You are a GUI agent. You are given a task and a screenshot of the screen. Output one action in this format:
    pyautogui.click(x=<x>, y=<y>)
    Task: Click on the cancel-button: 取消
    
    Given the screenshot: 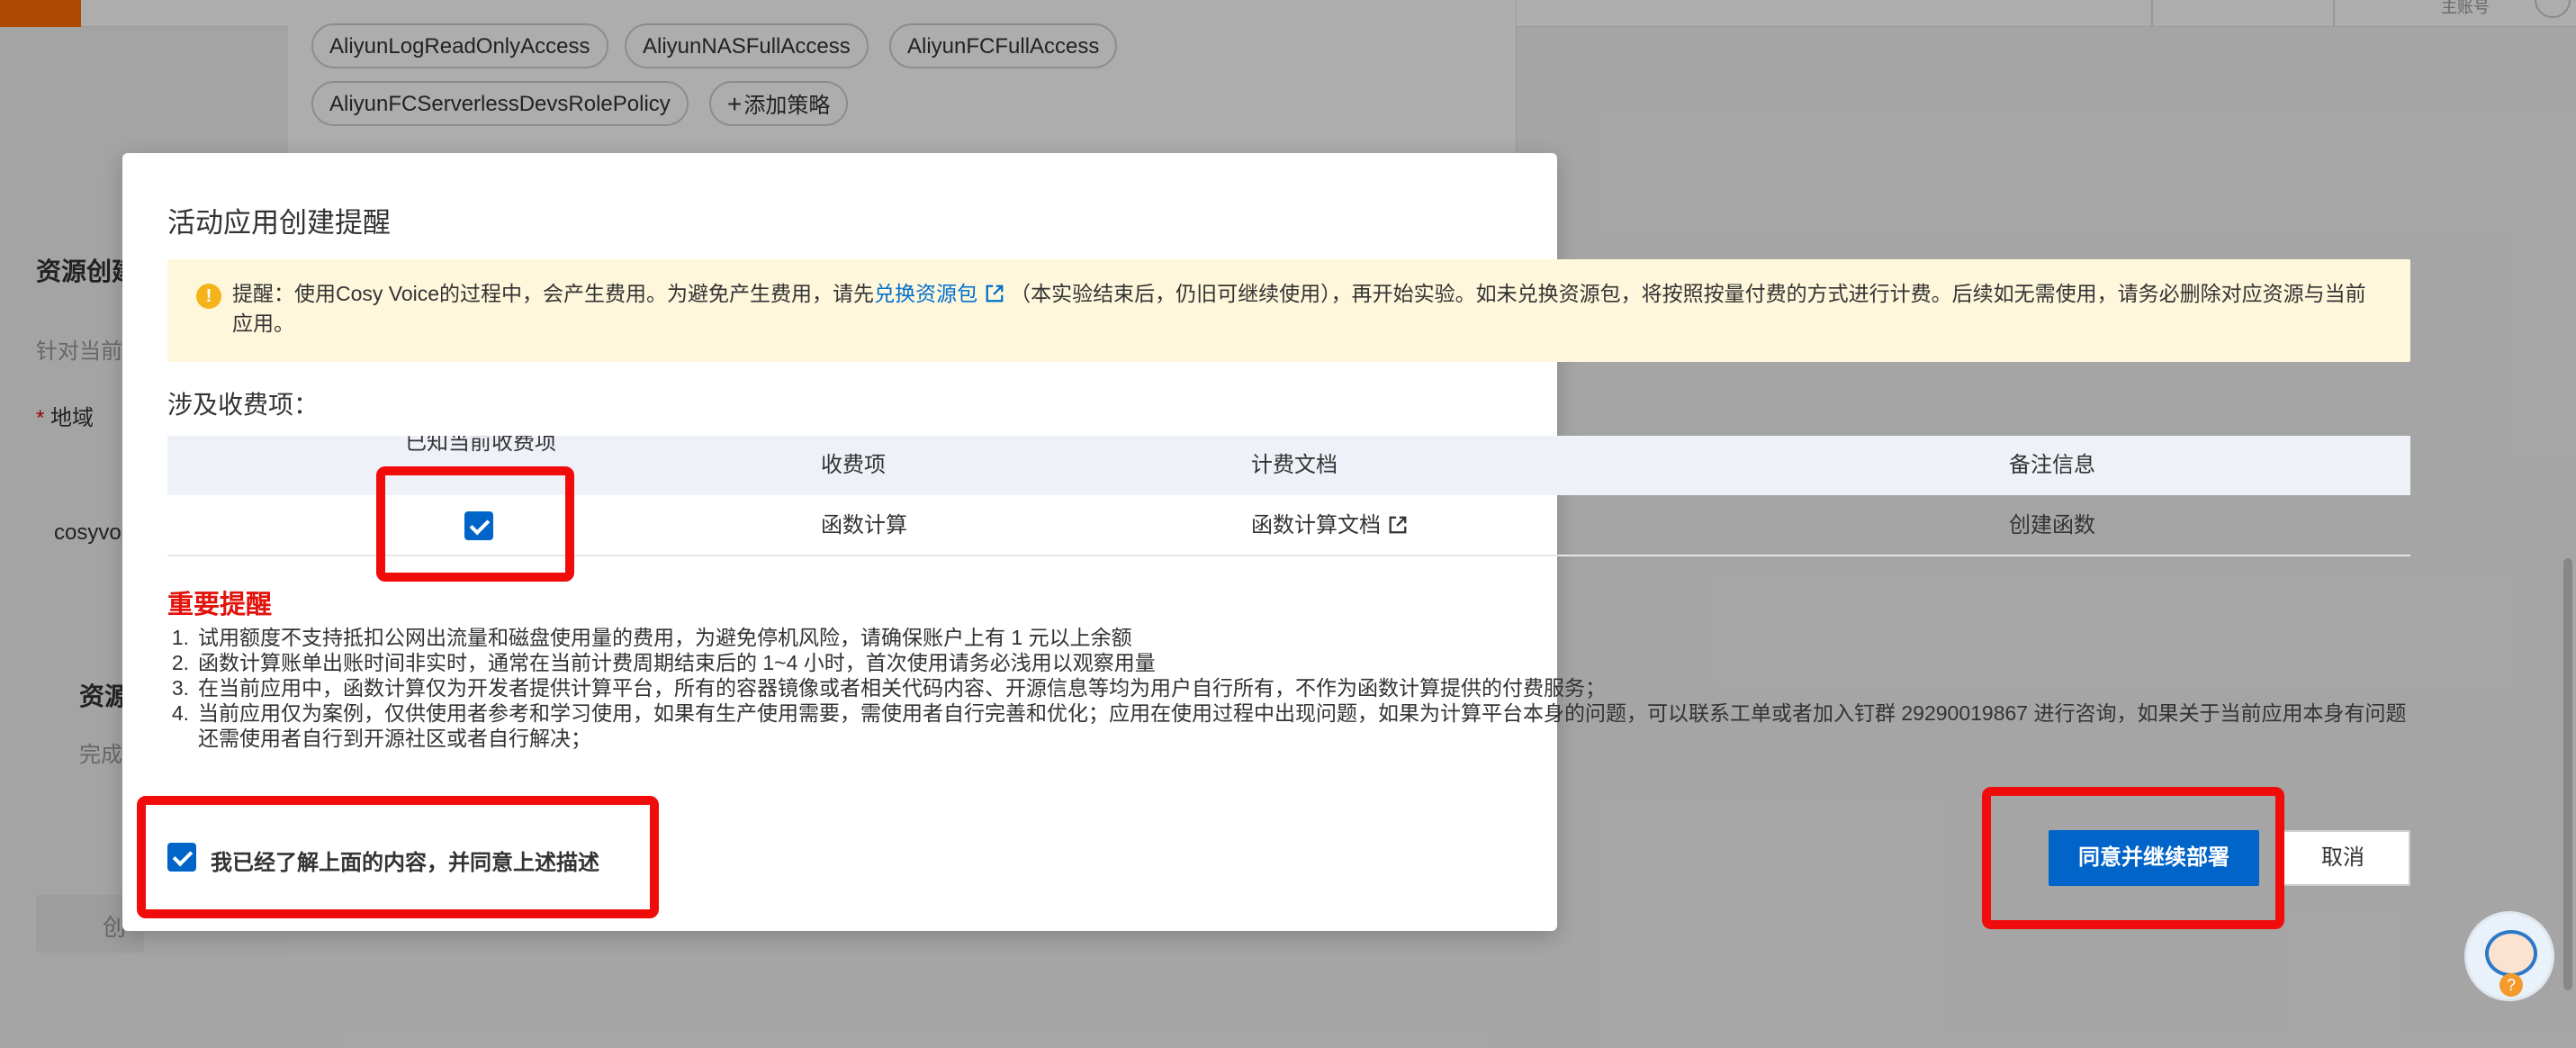 What is the action you would take?
    pyautogui.click(x=2342, y=858)
    